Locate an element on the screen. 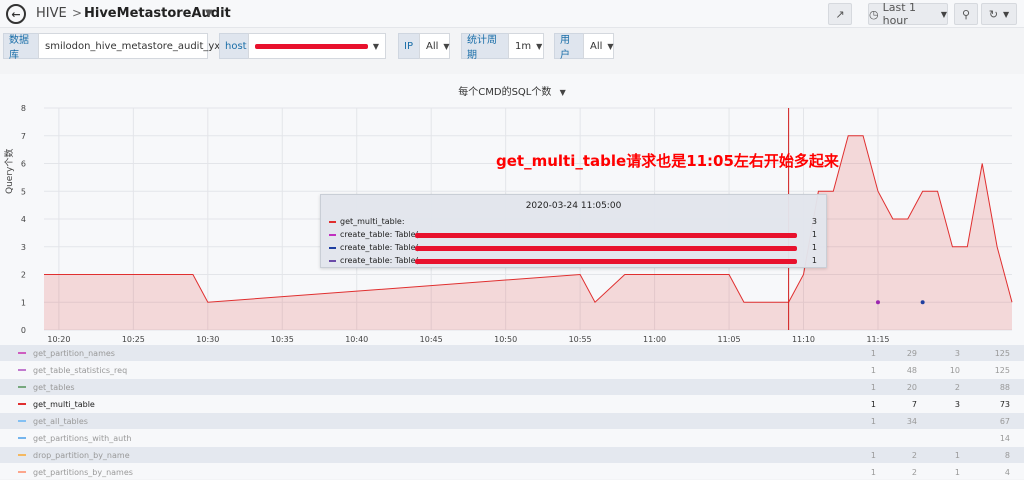 Image resolution: width=1024 pixels, height=480 pixels. search-icon: ⚲ is located at coordinates (966, 14).